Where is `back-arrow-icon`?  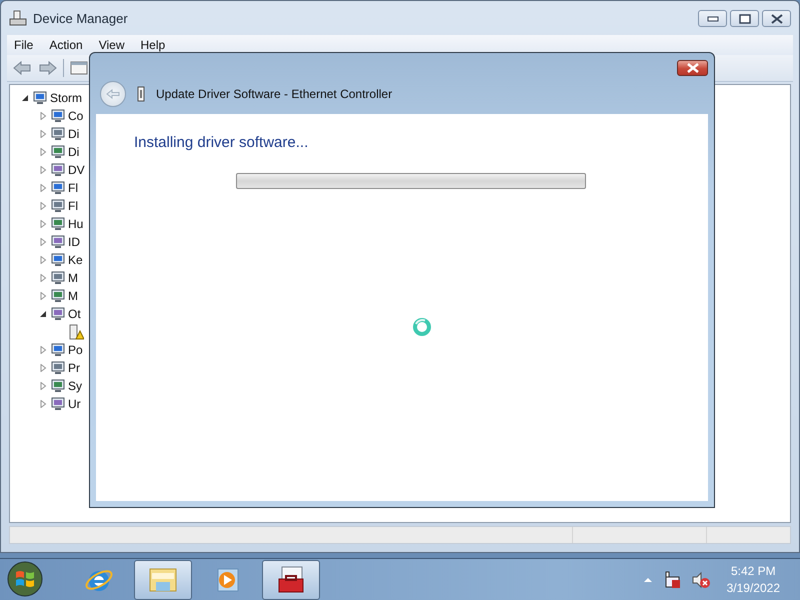
back-arrow-icon is located at coordinates (113, 94).